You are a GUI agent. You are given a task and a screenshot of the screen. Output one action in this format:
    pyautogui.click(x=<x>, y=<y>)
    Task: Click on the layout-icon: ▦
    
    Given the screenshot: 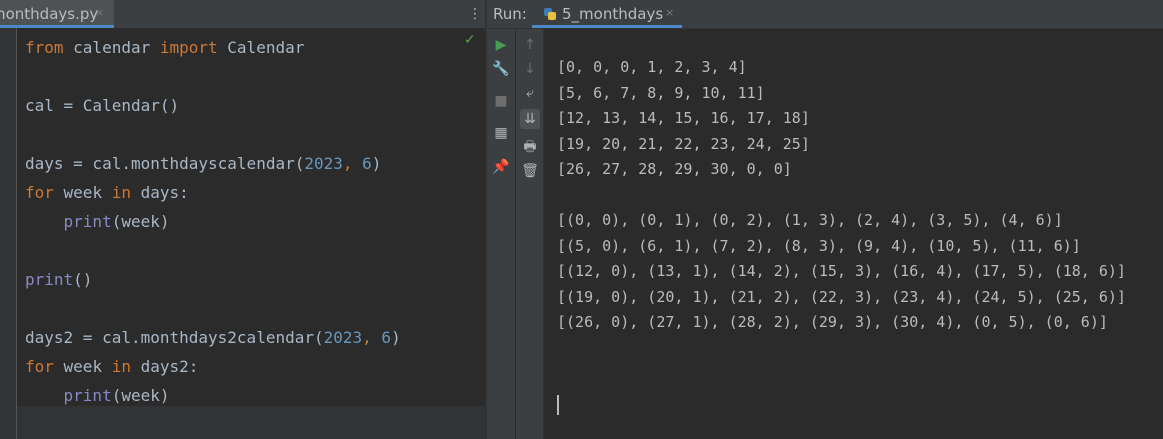 What is the action you would take?
    pyautogui.click(x=501, y=133)
    